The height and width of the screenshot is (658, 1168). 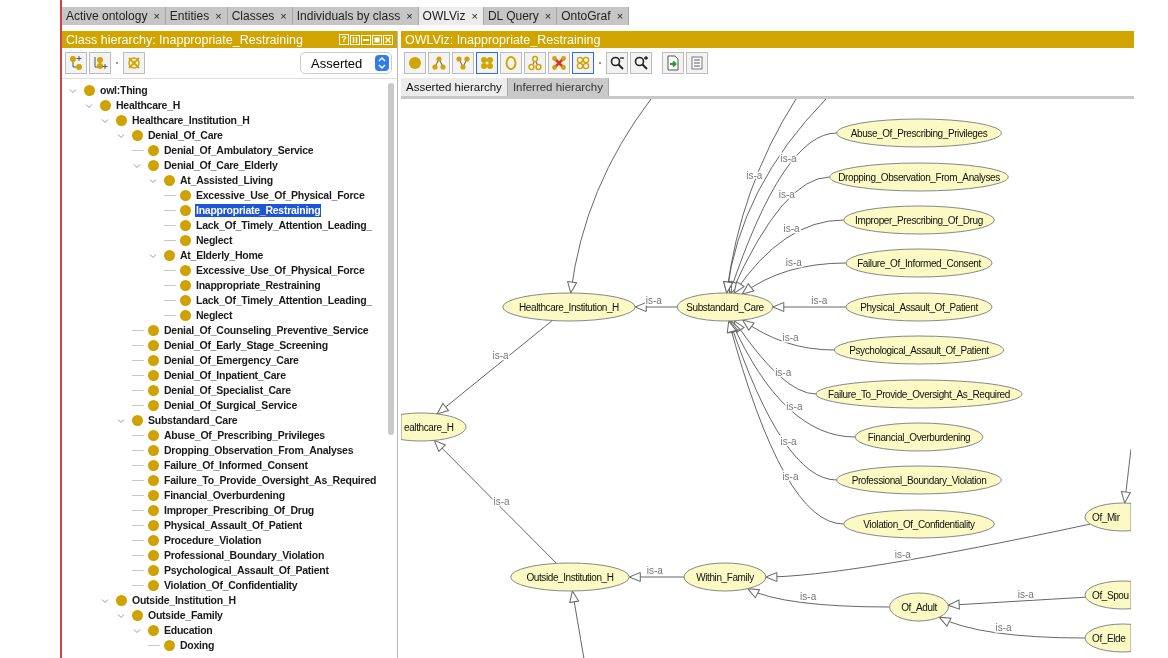 I want to click on class-label: Failure_Of_Informed_Consent, so click(x=236, y=465).